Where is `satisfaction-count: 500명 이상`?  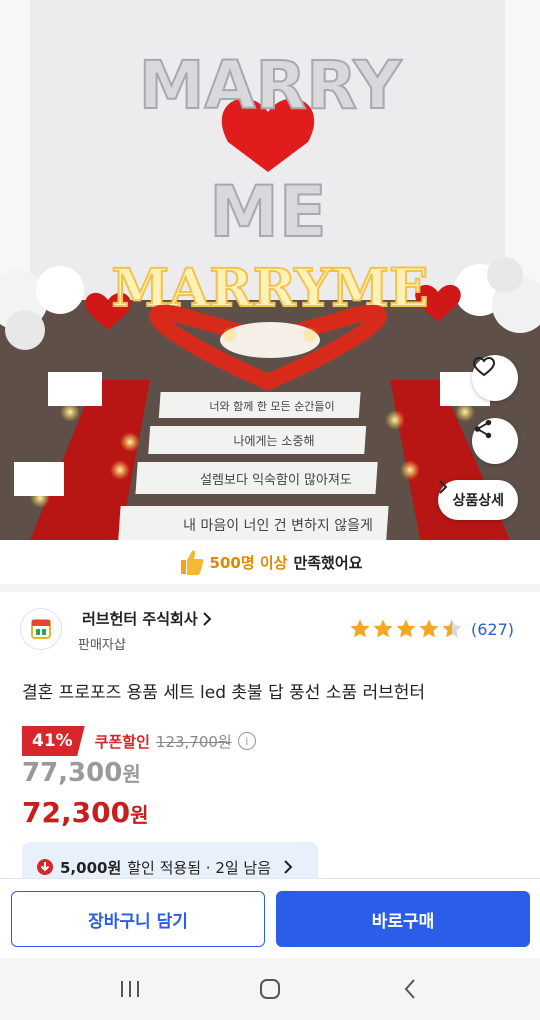 satisfaction-count: 500명 이상 is located at coordinates (248, 562).